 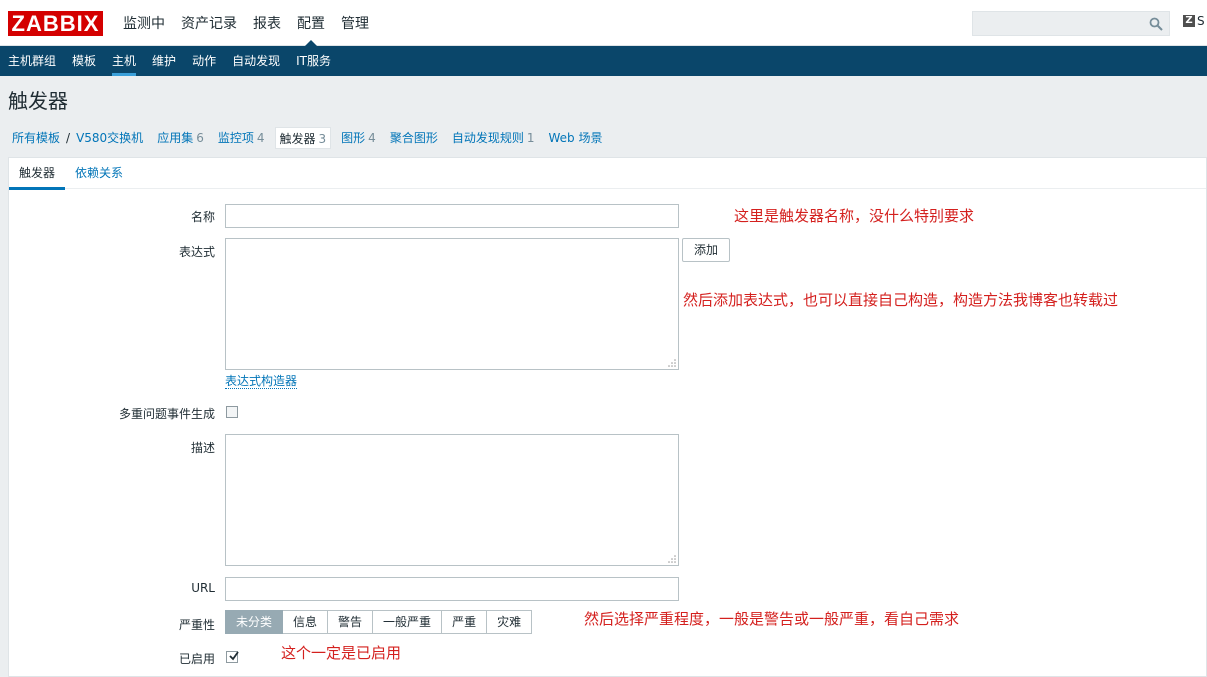 I want to click on menu-configuration: 配置, so click(x=311, y=23).